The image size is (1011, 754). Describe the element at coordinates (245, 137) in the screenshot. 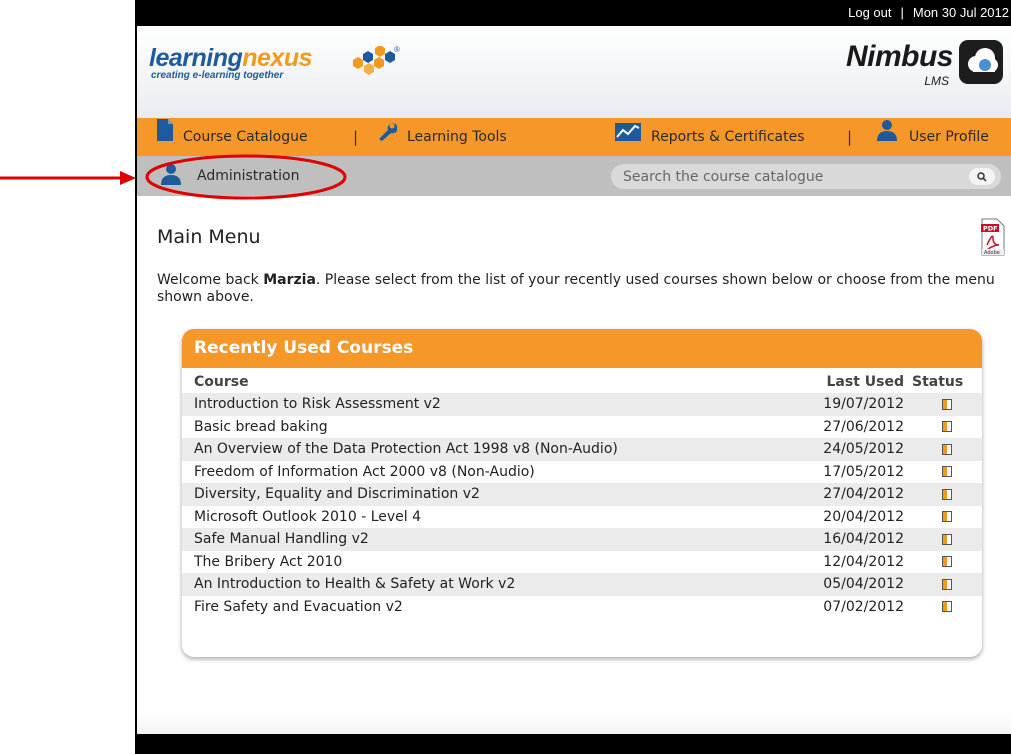

I see `nav-label: Course Catalogue` at that location.